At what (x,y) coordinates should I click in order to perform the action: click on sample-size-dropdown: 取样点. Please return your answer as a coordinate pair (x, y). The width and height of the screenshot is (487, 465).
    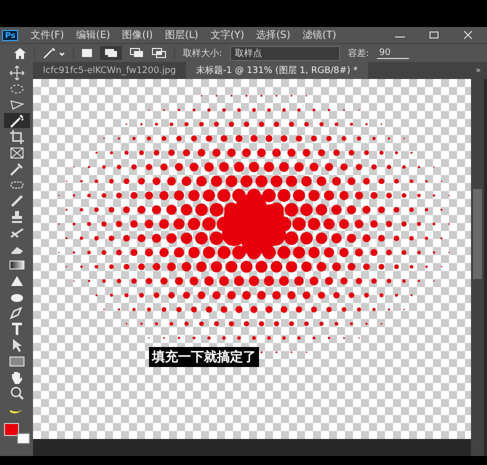
    Looking at the image, I should click on (285, 53).